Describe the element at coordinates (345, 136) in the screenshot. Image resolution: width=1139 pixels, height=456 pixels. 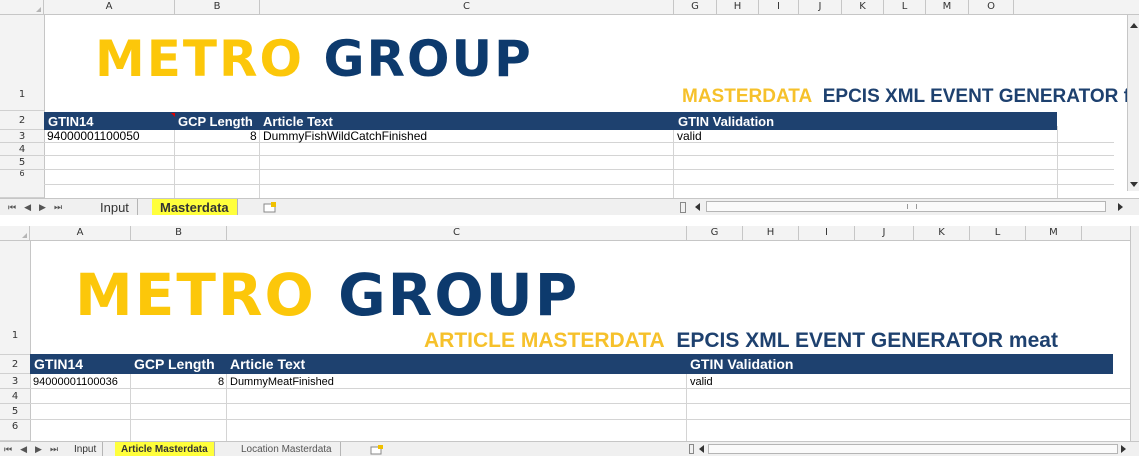
I see `cell-article-text: DummyFishWildCatchFinished` at that location.